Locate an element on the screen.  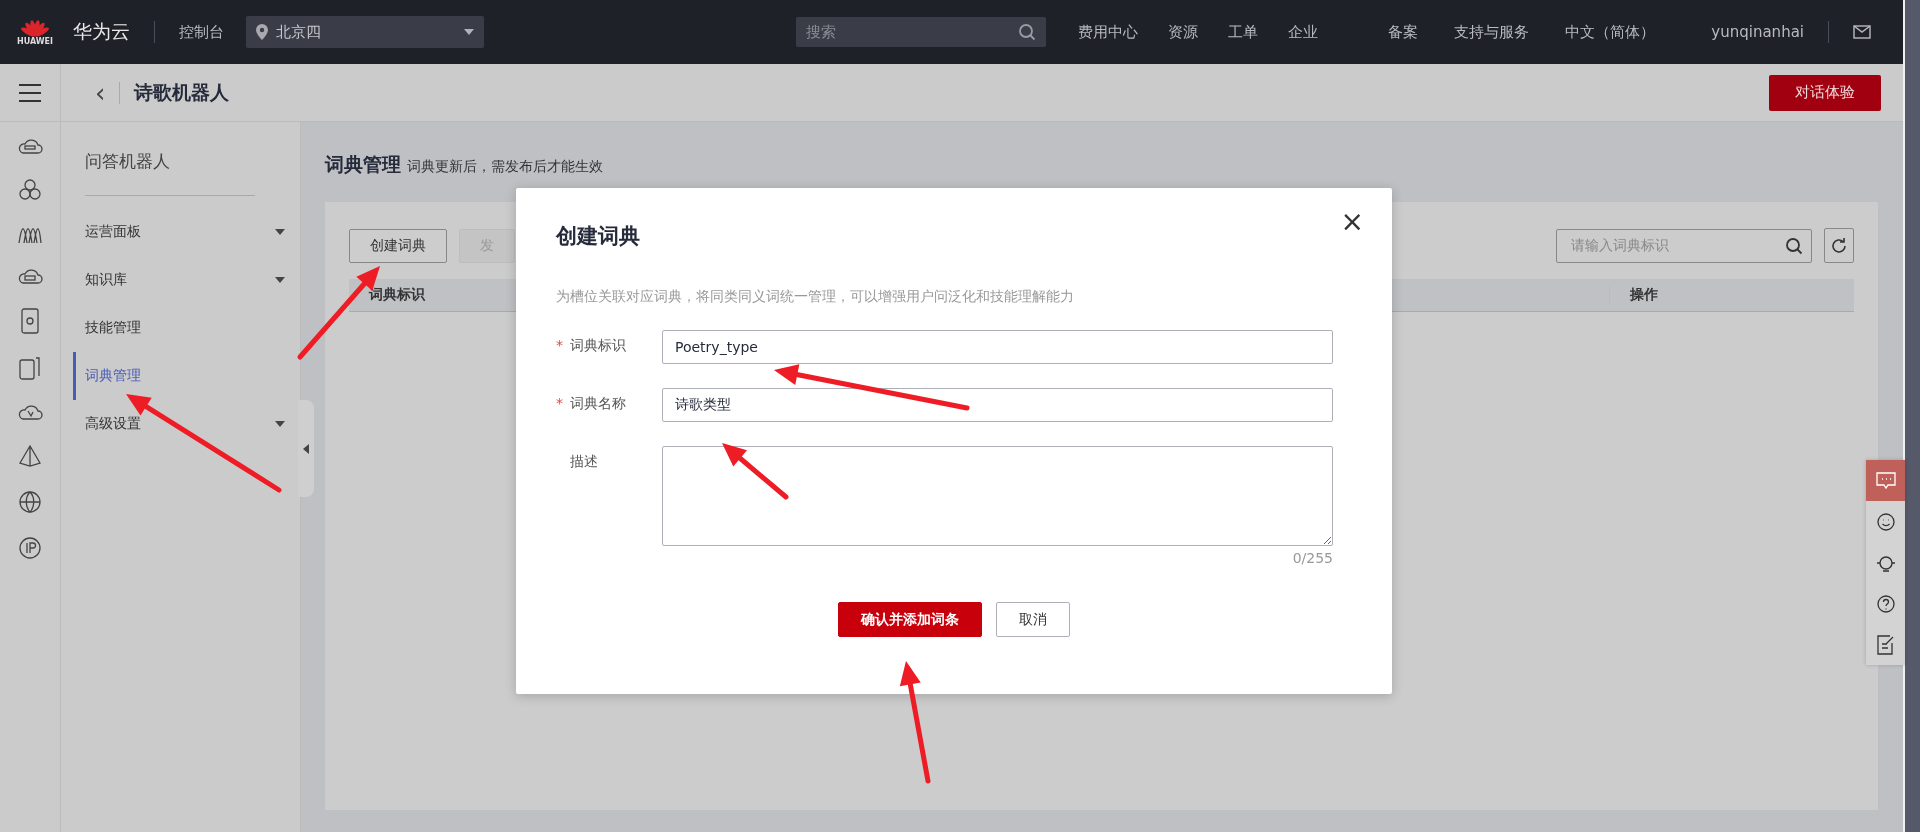
refresh-icon is located at coordinates (1839, 245).